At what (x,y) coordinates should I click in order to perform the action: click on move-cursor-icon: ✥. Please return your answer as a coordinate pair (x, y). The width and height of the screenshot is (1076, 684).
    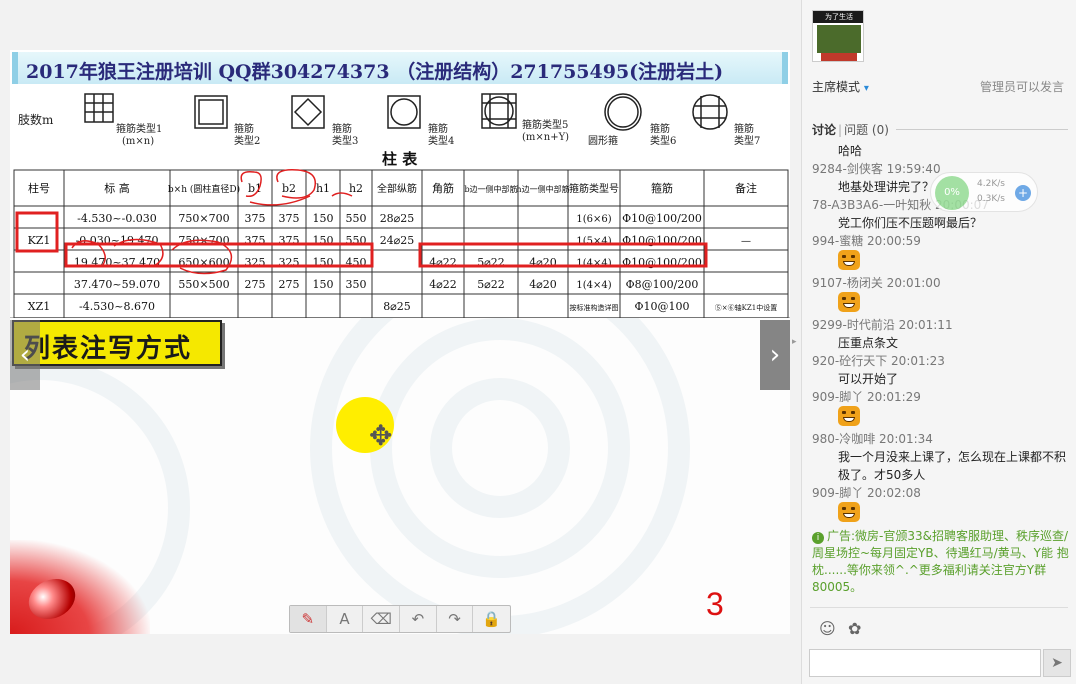
    Looking at the image, I should click on (381, 435).